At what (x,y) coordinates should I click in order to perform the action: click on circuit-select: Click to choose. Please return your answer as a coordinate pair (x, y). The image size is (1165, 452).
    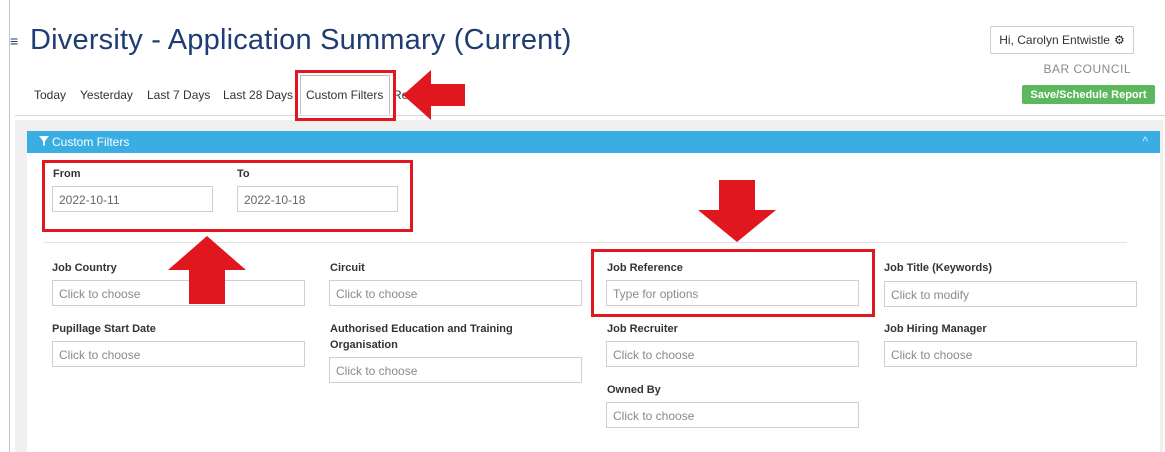
    Looking at the image, I should click on (455, 293).